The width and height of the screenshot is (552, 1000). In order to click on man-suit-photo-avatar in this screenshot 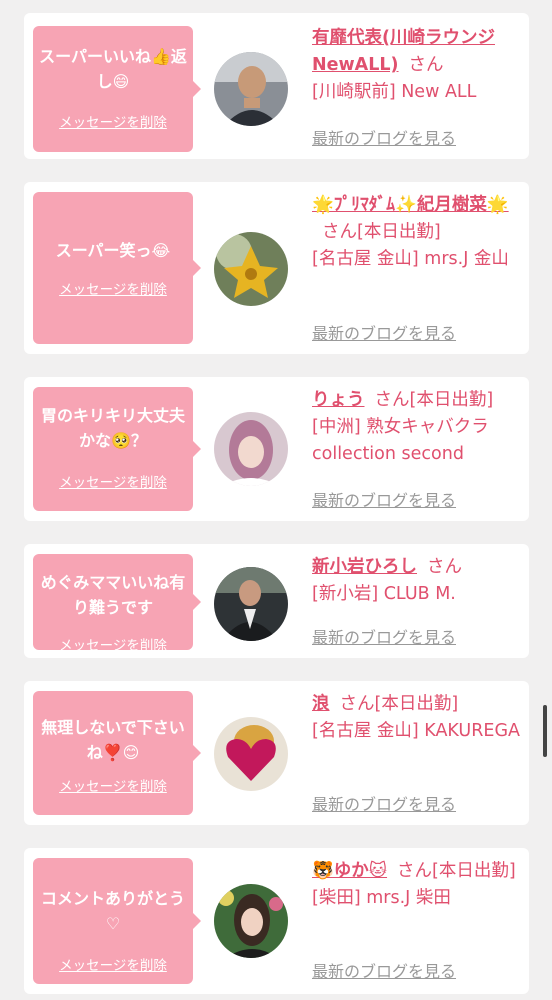, I will do `click(251, 604)`.